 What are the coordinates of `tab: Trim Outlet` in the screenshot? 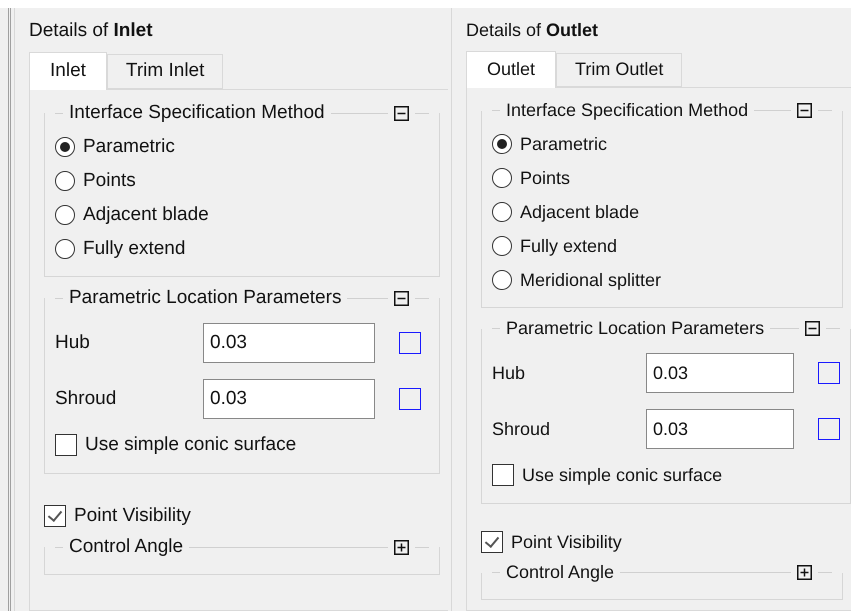 It's located at (619, 70).